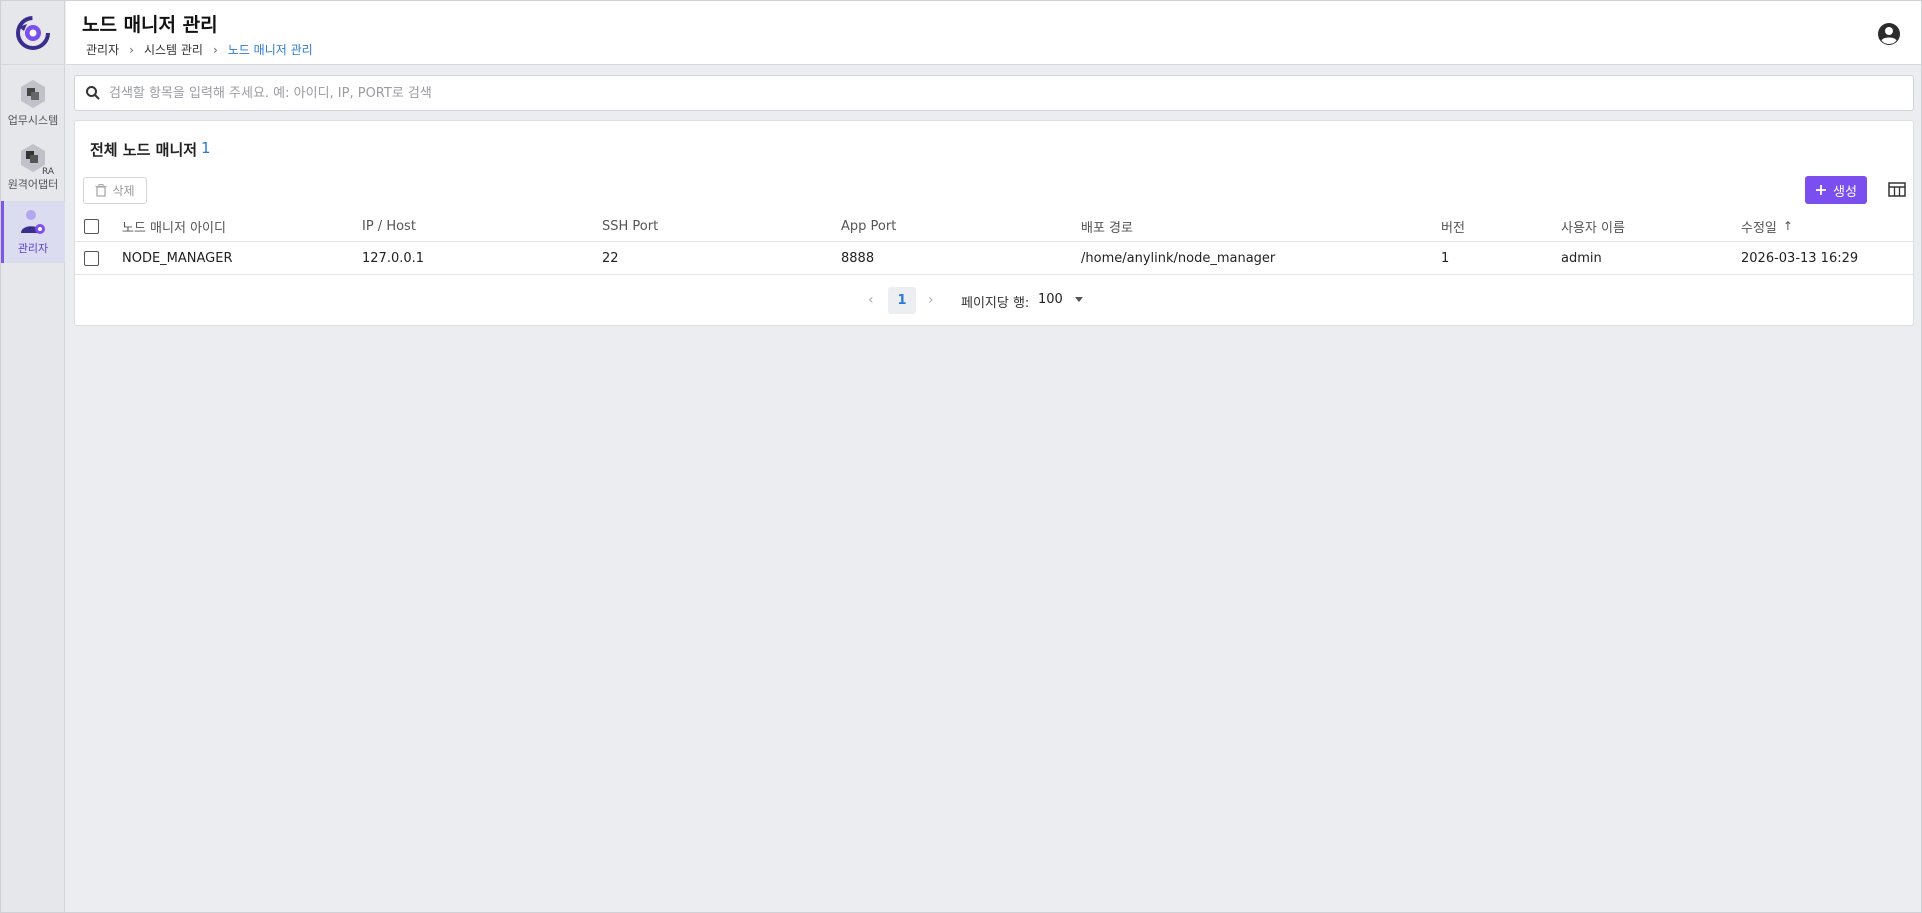 Image resolution: width=1922 pixels, height=913 pixels. What do you see at coordinates (33, 456) in the screenshot?
I see `sidebar: 업무시스템 RA 원격어댑터 관리자` at bounding box center [33, 456].